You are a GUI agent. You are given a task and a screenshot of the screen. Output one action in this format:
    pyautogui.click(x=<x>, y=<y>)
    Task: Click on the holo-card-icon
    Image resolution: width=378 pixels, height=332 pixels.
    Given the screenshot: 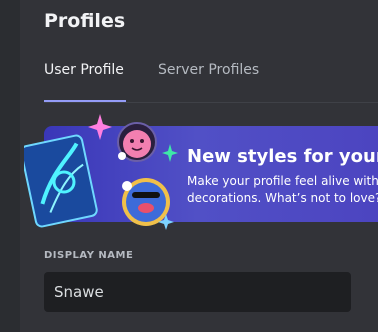 What is the action you would take?
    pyautogui.click(x=61, y=181)
    